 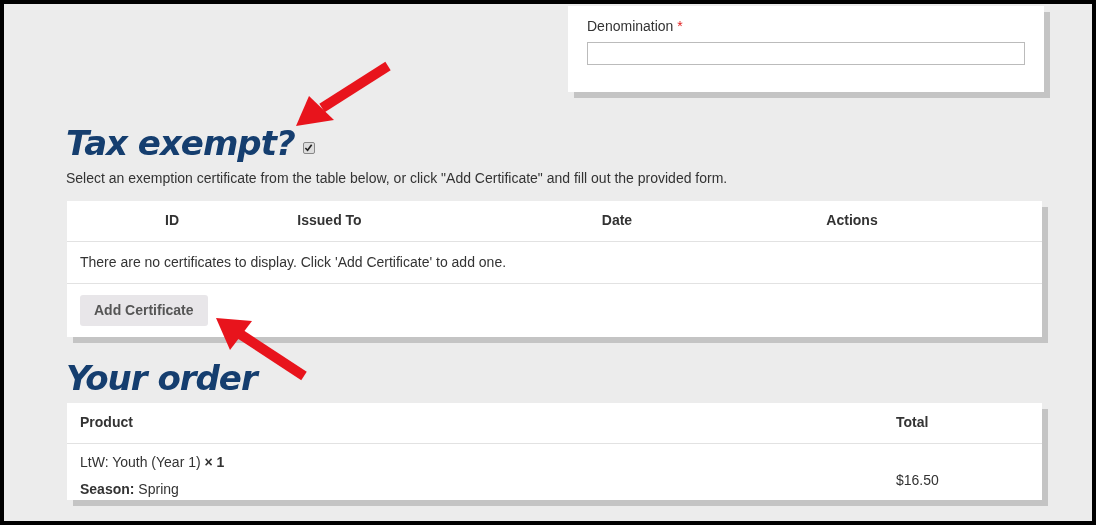 What do you see at coordinates (806, 53) in the screenshot?
I see `denomination-input` at bounding box center [806, 53].